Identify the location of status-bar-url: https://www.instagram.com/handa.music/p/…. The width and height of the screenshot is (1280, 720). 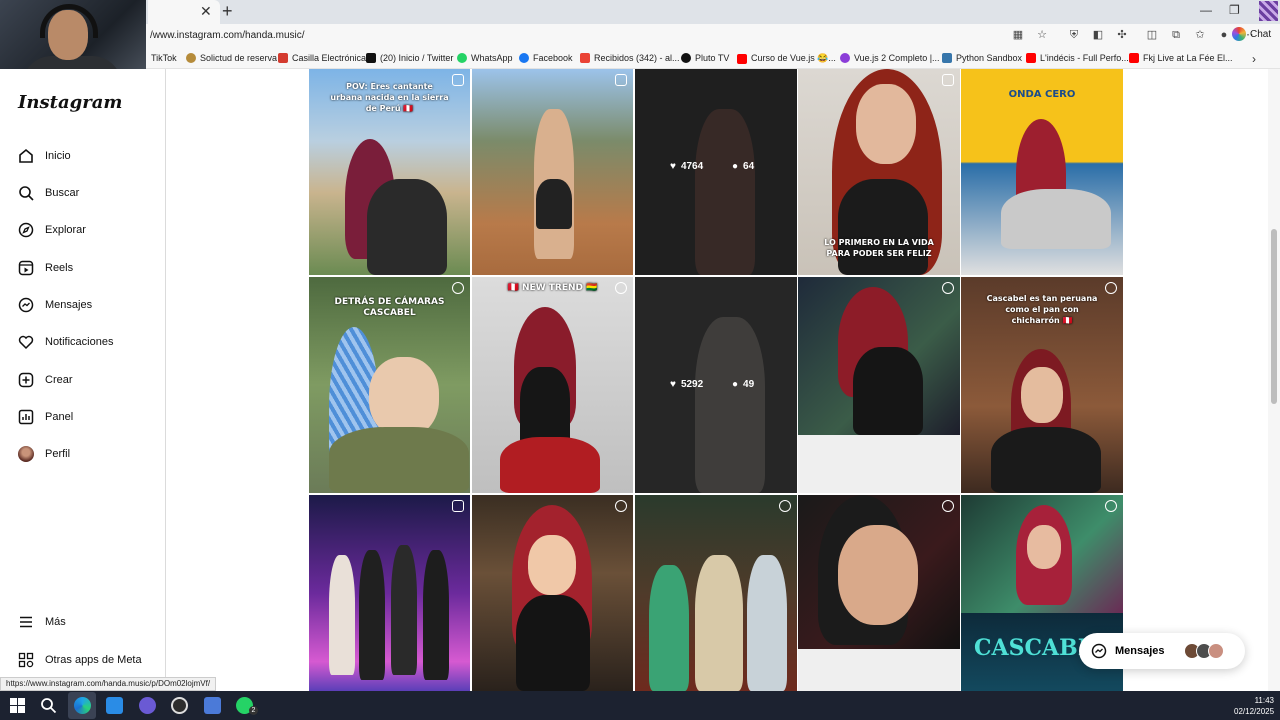
(108, 684).